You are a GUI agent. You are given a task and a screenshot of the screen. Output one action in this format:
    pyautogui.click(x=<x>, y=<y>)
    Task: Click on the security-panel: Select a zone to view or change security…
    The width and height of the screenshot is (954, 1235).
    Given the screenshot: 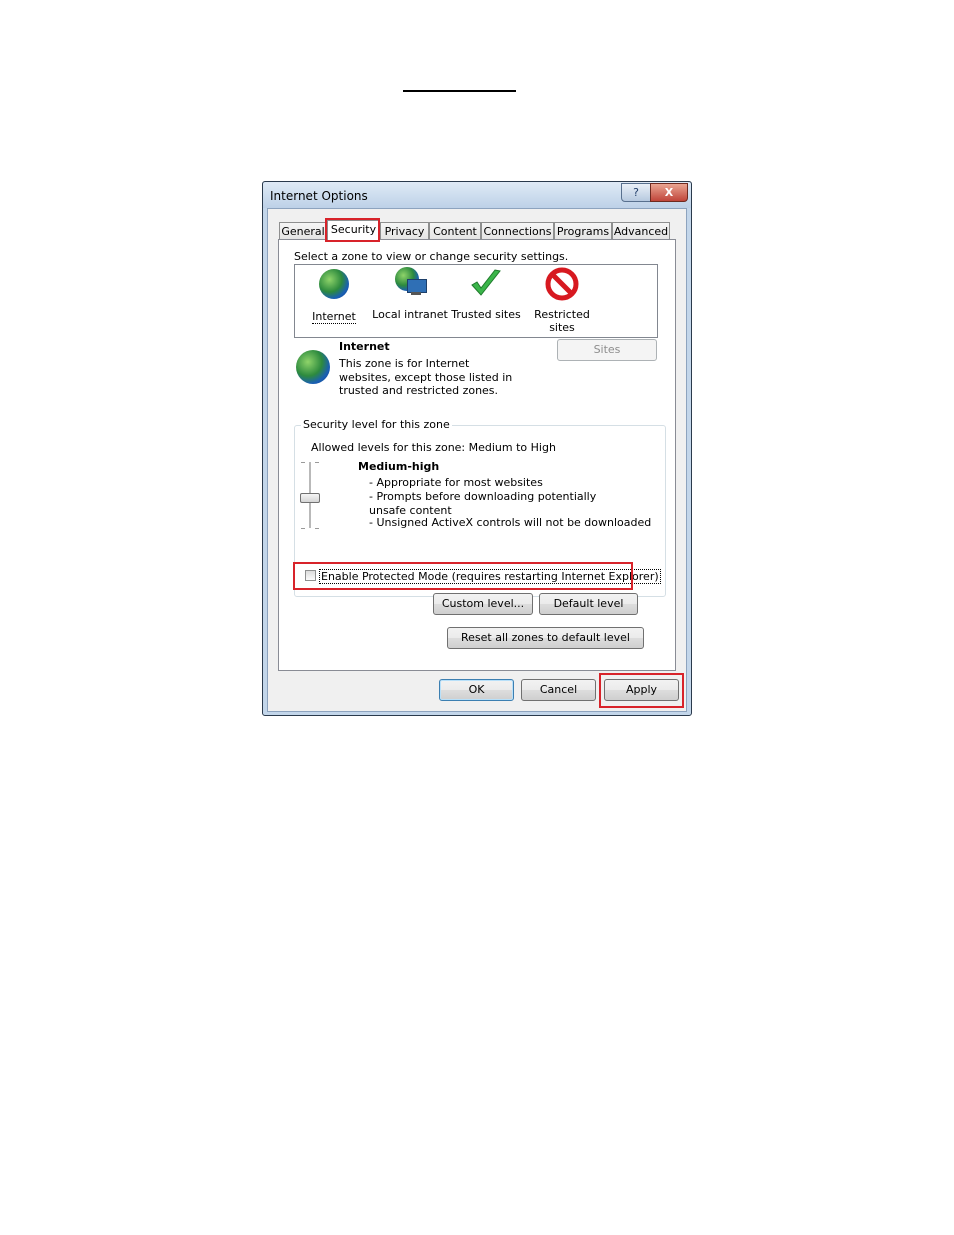 What is the action you would take?
    pyautogui.click(x=477, y=455)
    